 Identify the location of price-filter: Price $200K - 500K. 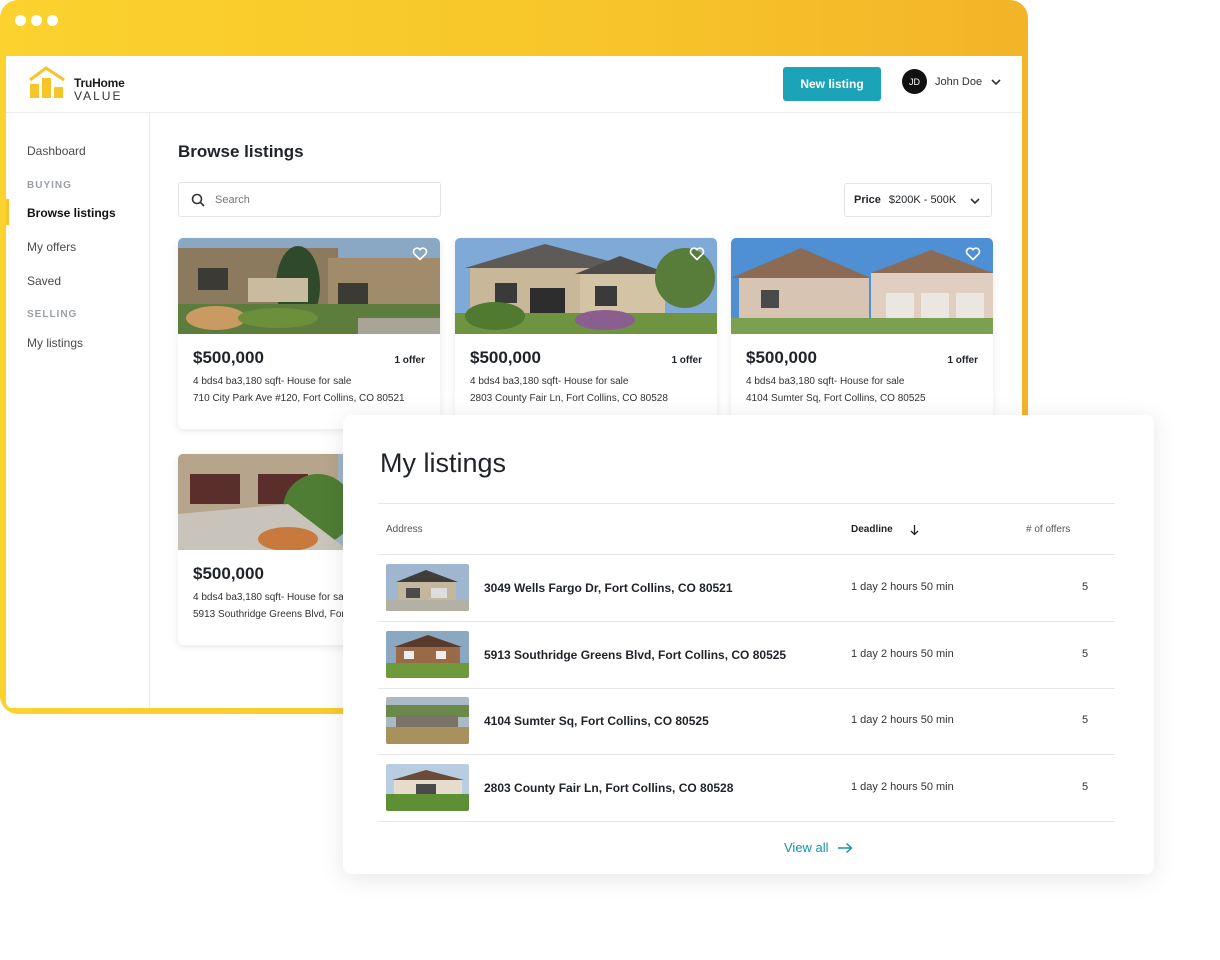
(918, 200).